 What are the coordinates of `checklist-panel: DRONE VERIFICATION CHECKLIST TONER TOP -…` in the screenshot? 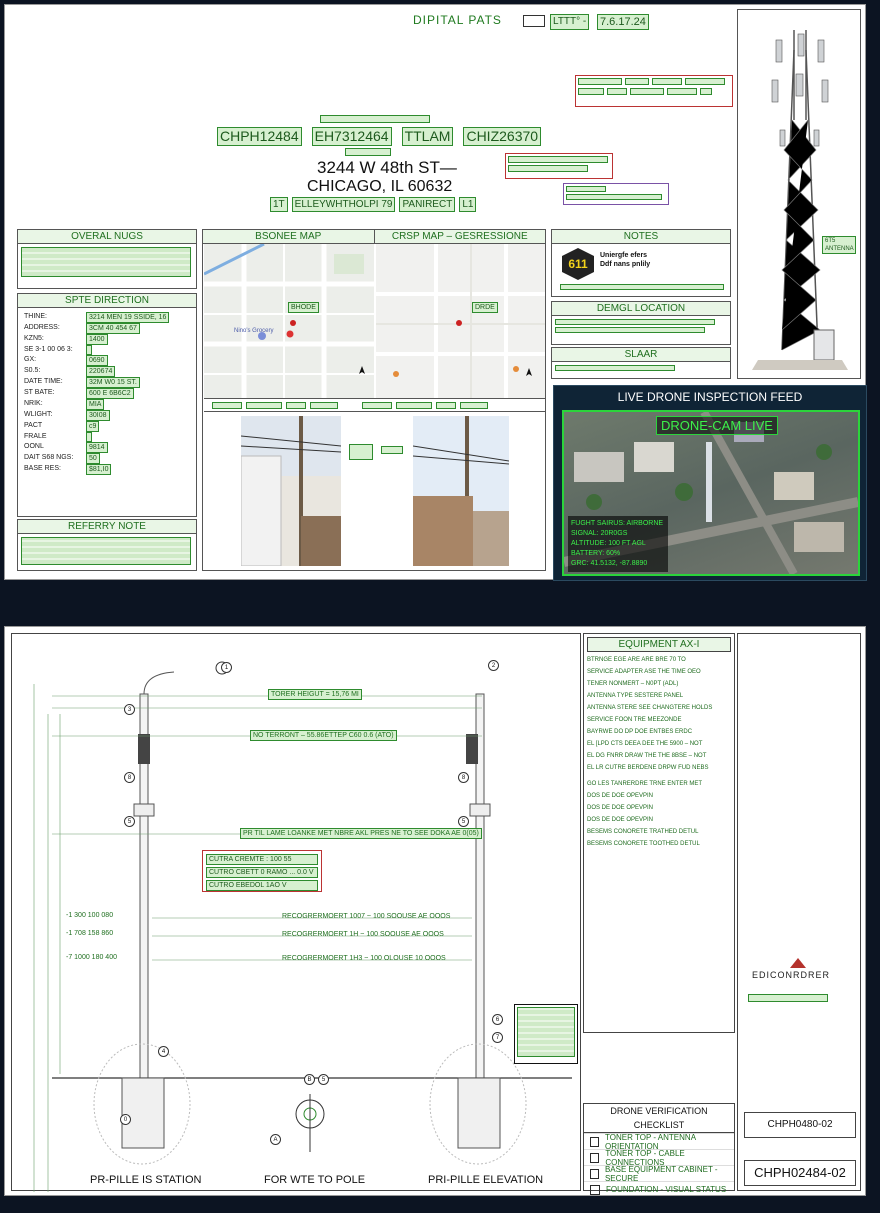 It's located at (659, 1149).